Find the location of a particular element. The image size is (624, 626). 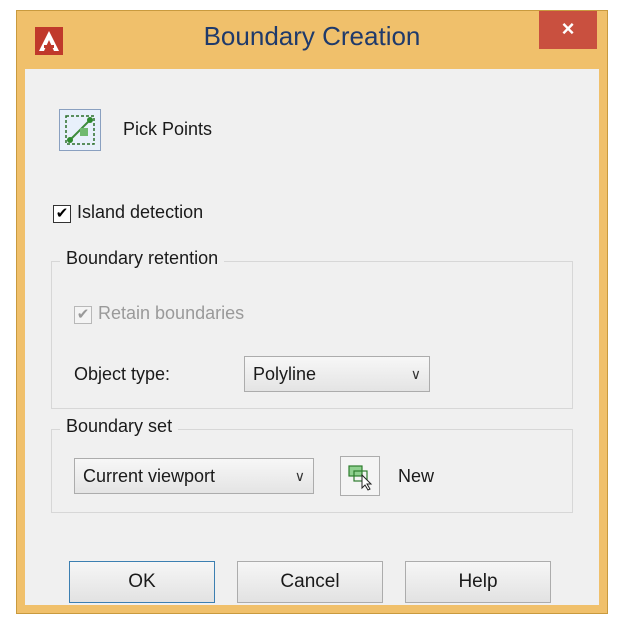

pick-points-icon is located at coordinates (80, 130).